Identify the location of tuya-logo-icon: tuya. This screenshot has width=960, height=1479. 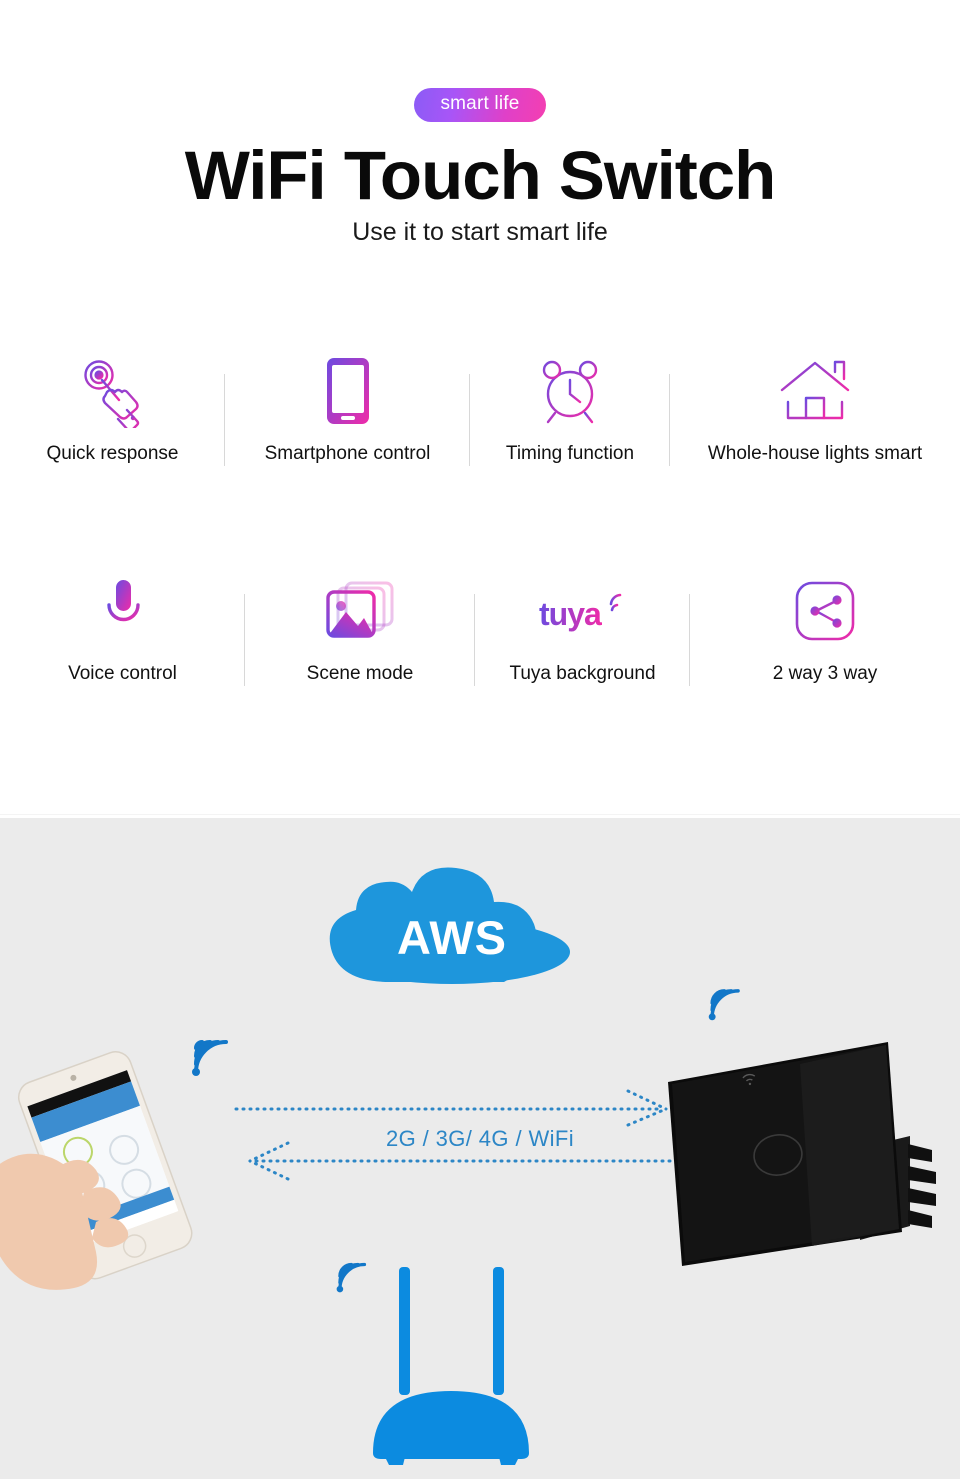
(583, 611).